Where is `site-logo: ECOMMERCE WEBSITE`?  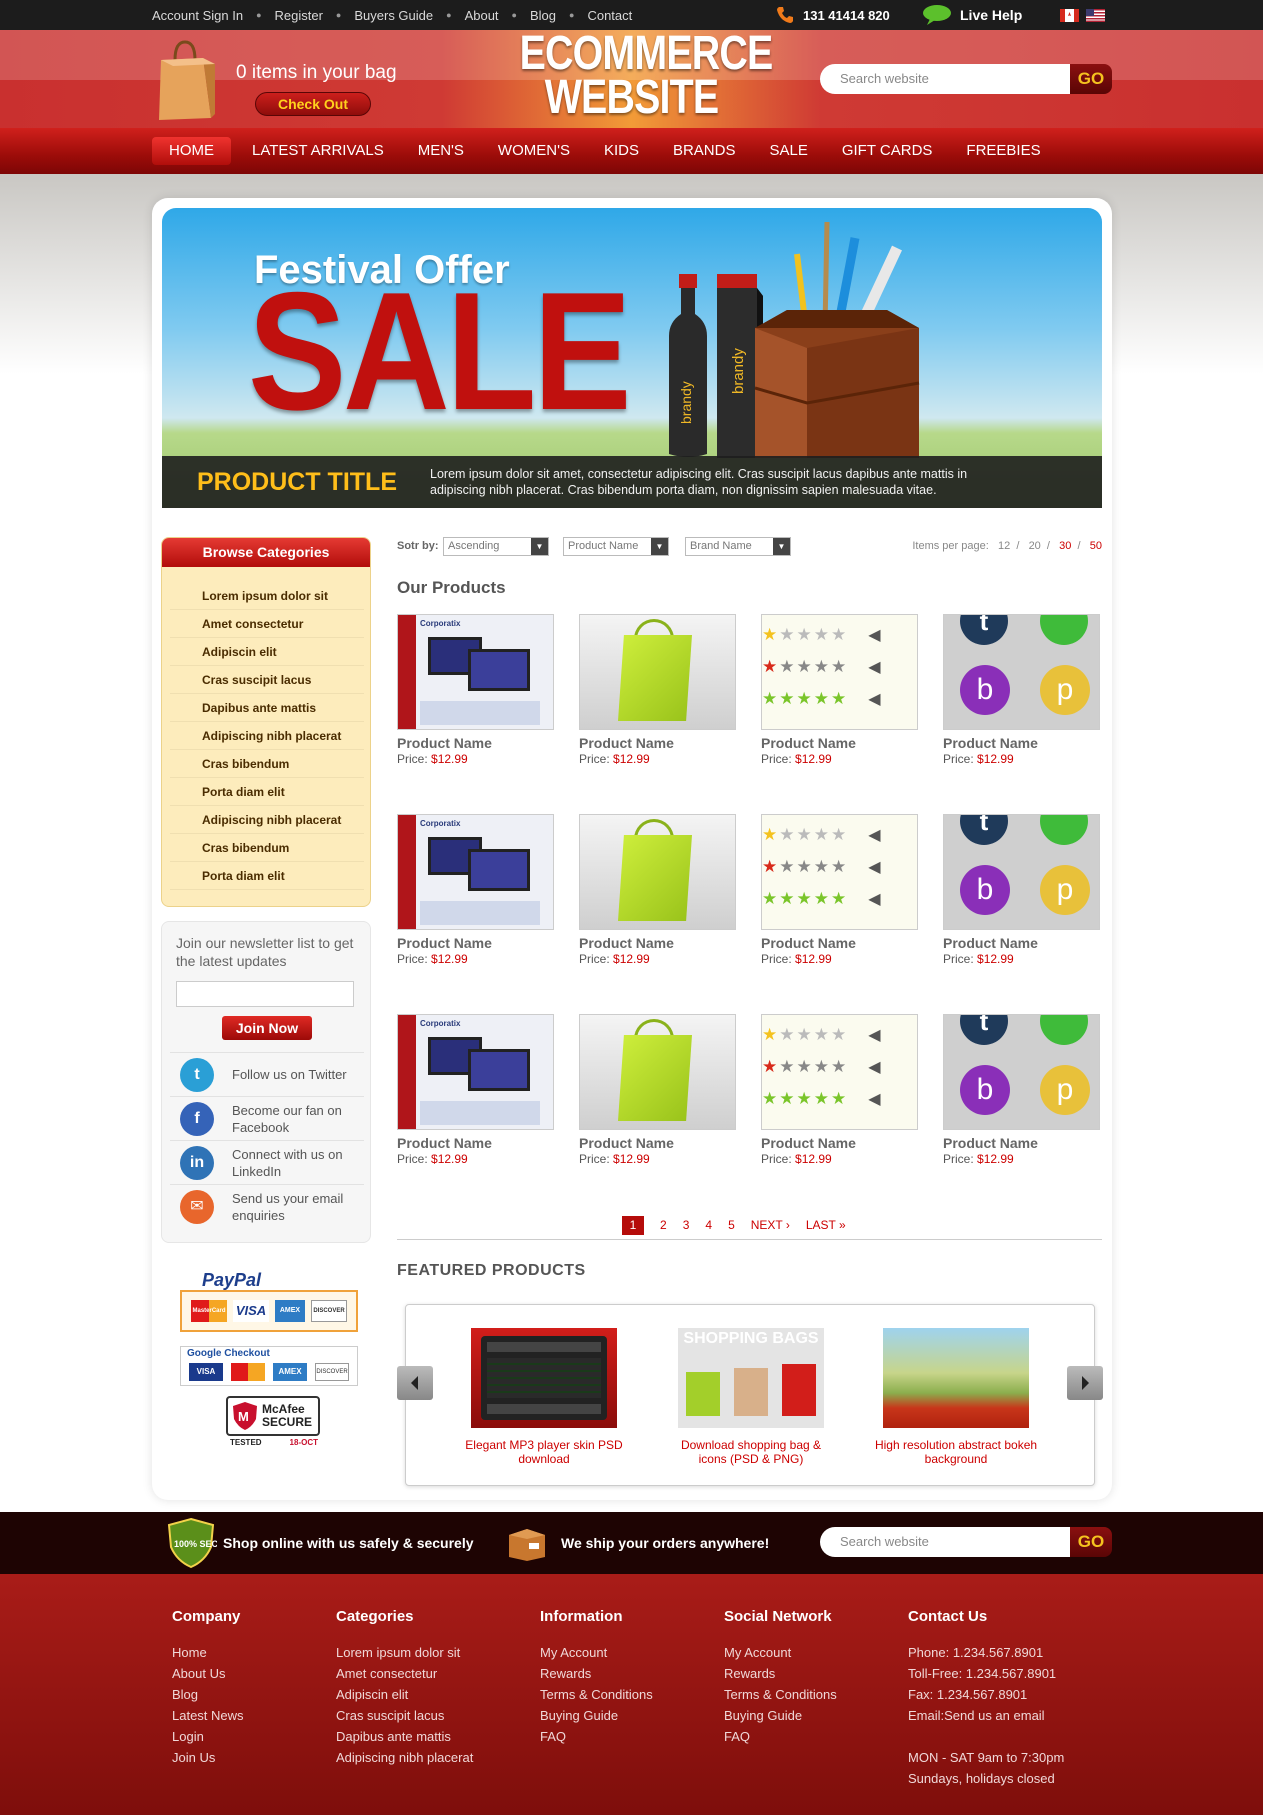
site-logo: ECOMMERCE WEBSITE is located at coordinates (647, 76).